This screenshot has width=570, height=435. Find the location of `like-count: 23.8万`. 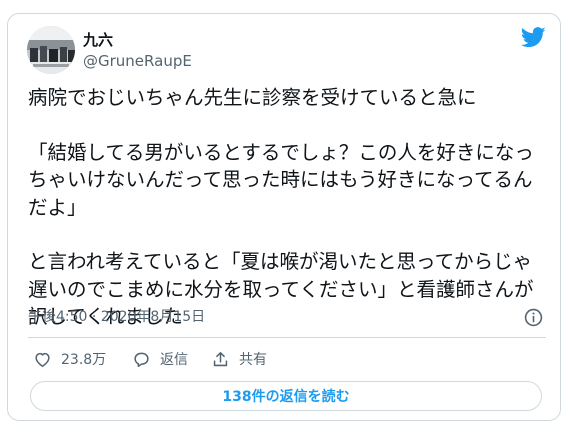

like-count: 23.8万 is located at coordinates (84, 360).